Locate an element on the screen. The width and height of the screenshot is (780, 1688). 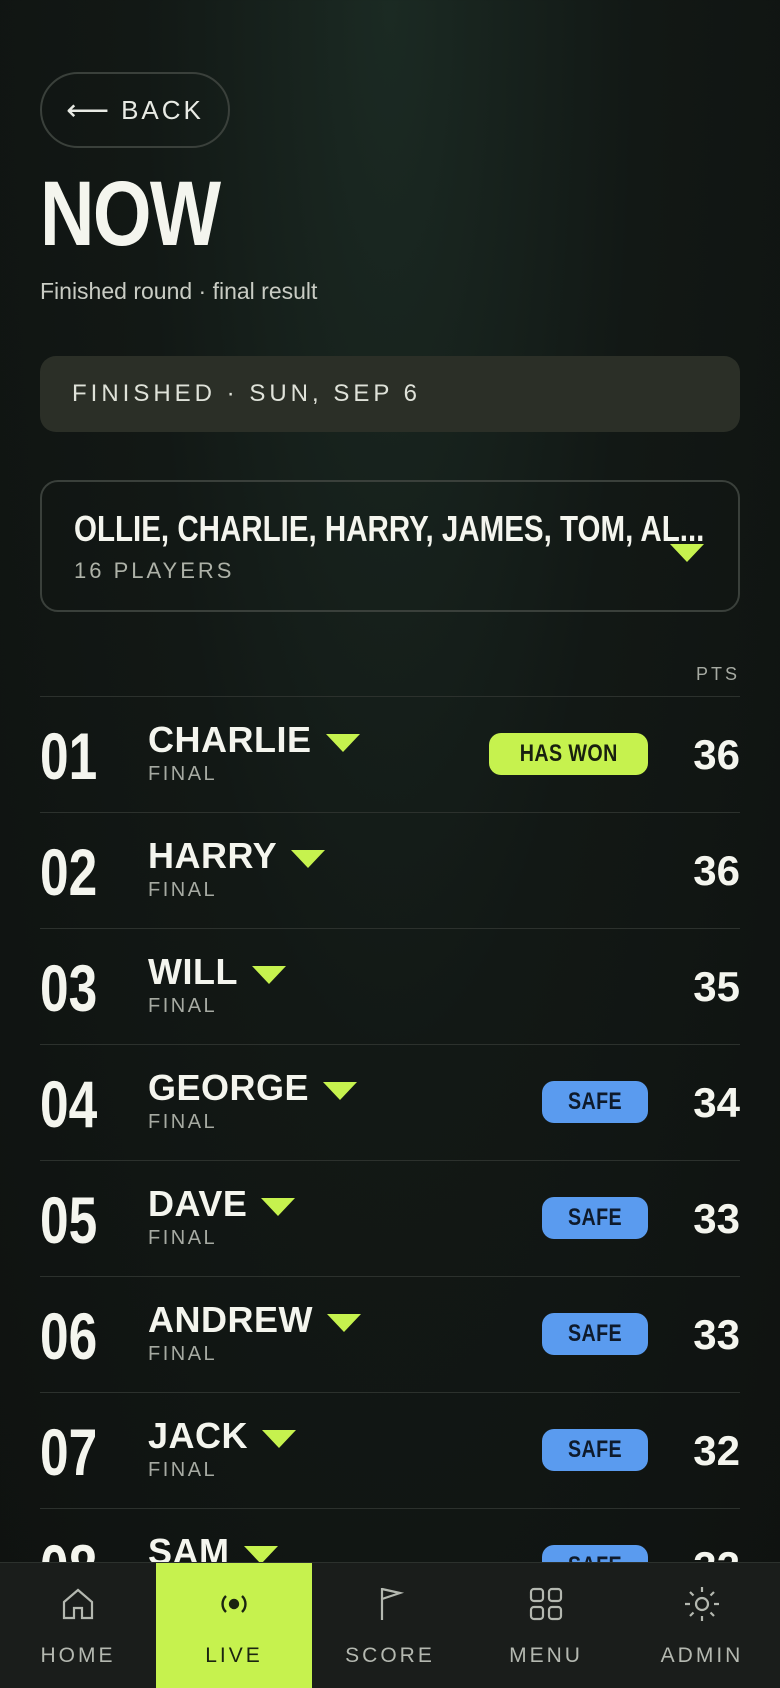
leaderboard-row: 07 JACK FINAL SAFE 32 is located at coordinates (390, 1450).